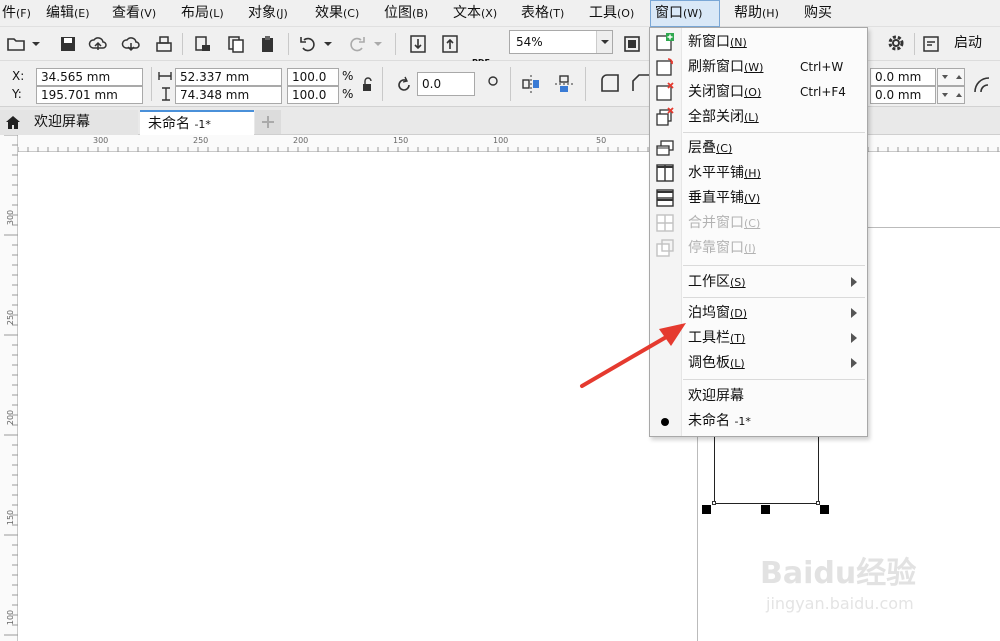 This screenshot has width=1000, height=641. What do you see at coordinates (313, 77) in the screenshot?
I see `scale-x-field: 100.0` at bounding box center [313, 77].